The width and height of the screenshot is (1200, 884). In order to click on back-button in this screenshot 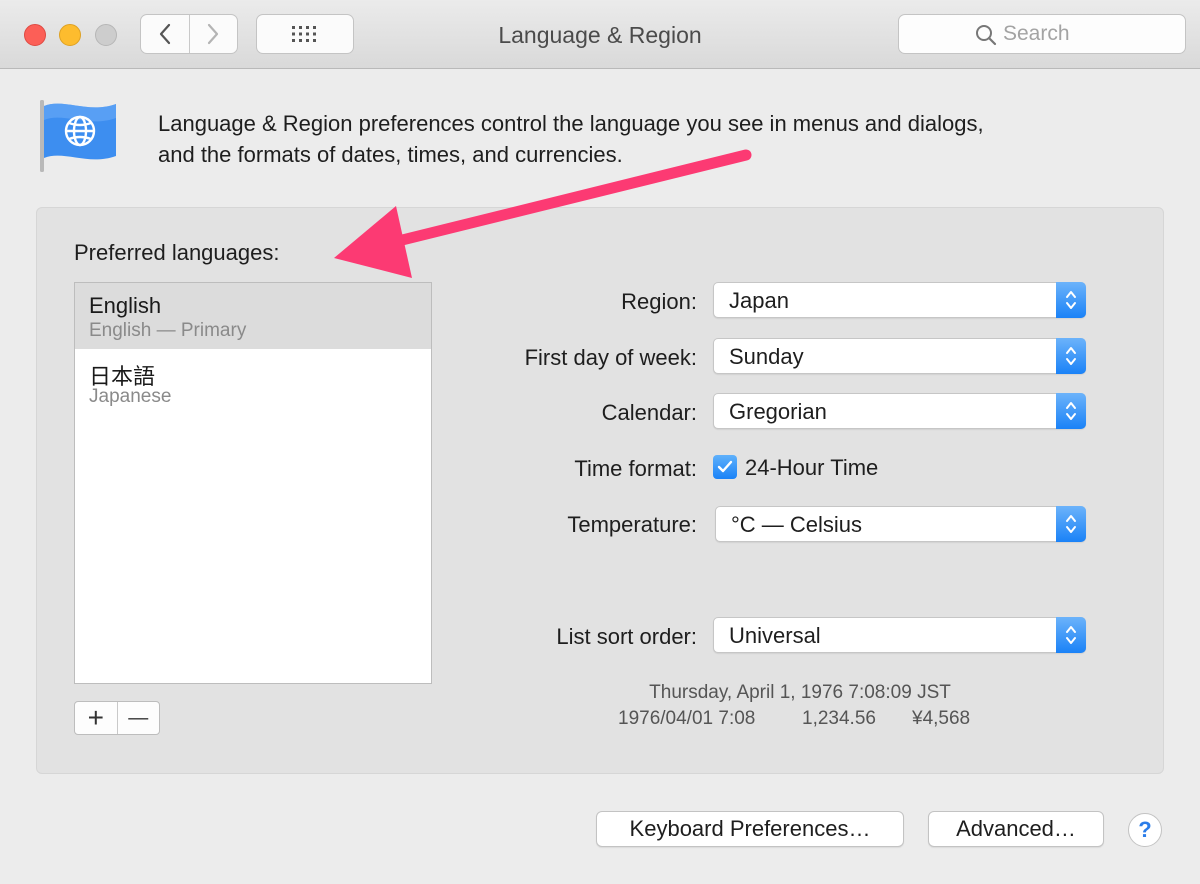, I will do `click(165, 34)`.